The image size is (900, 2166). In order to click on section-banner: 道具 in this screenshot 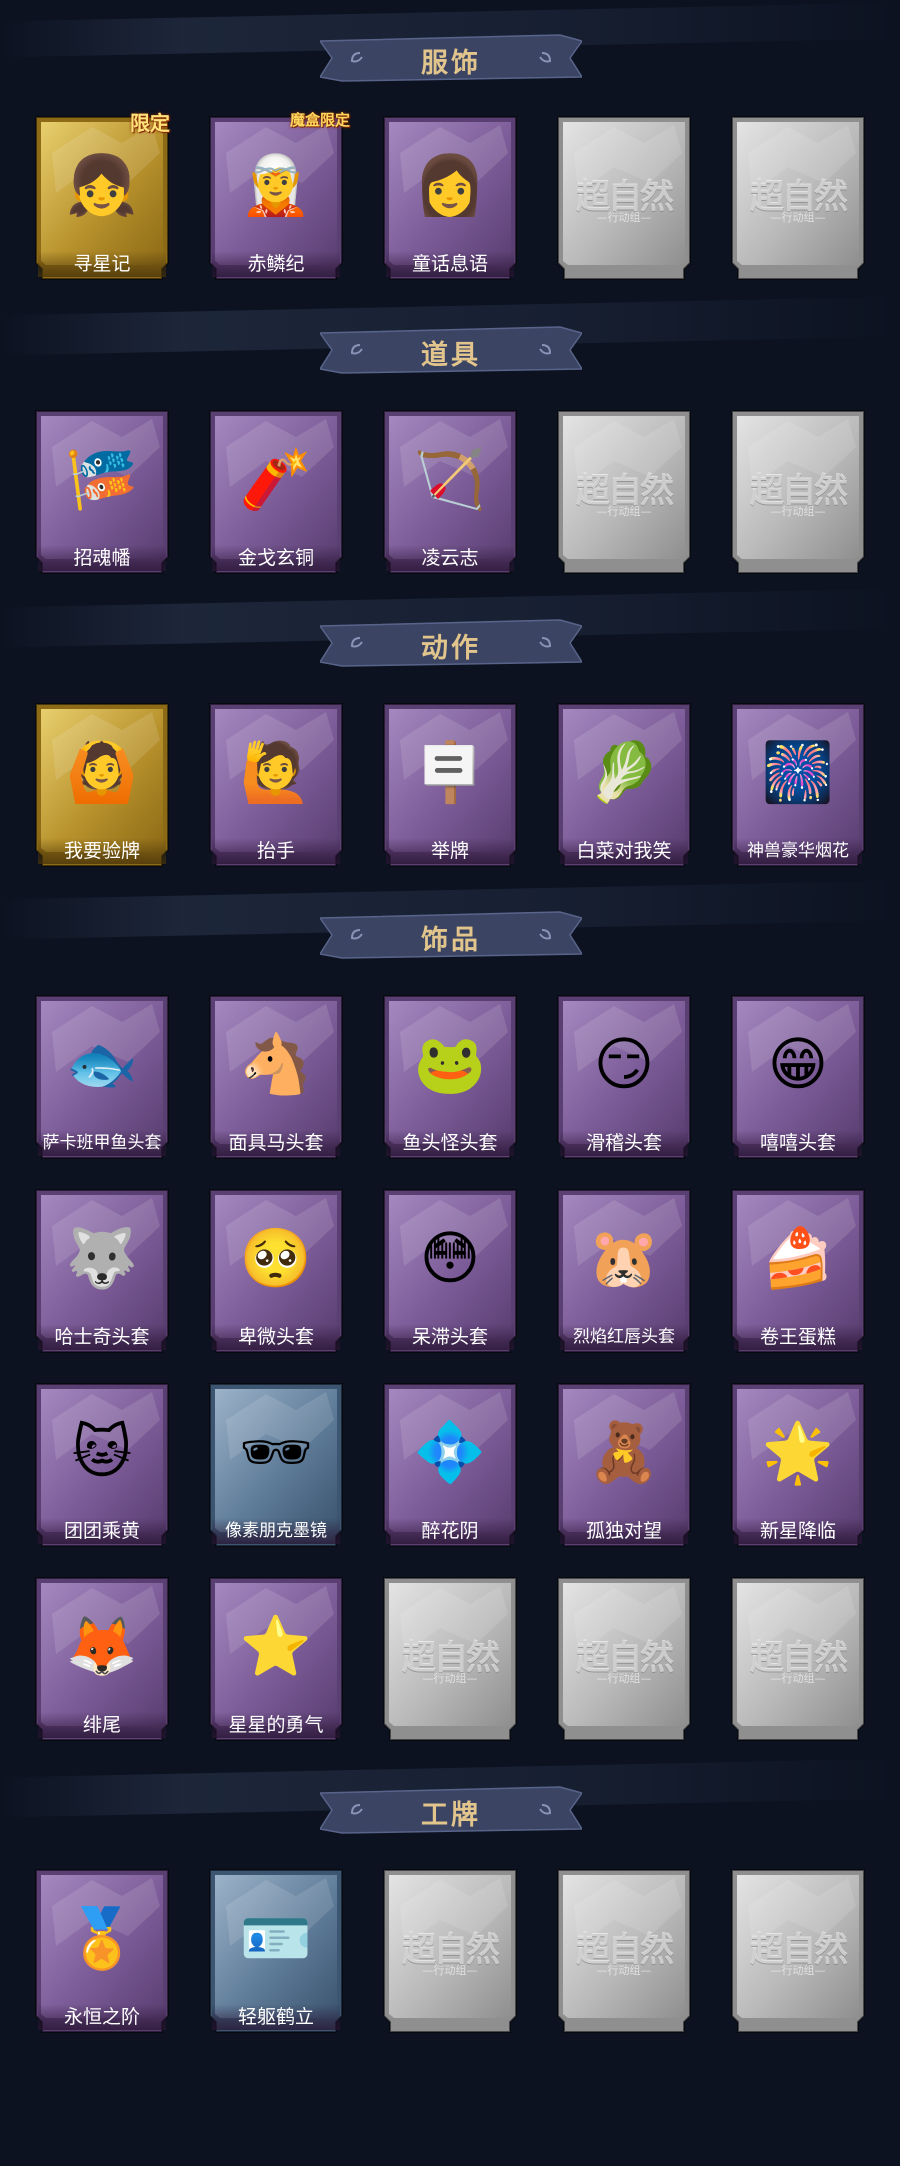, I will do `click(451, 350)`.